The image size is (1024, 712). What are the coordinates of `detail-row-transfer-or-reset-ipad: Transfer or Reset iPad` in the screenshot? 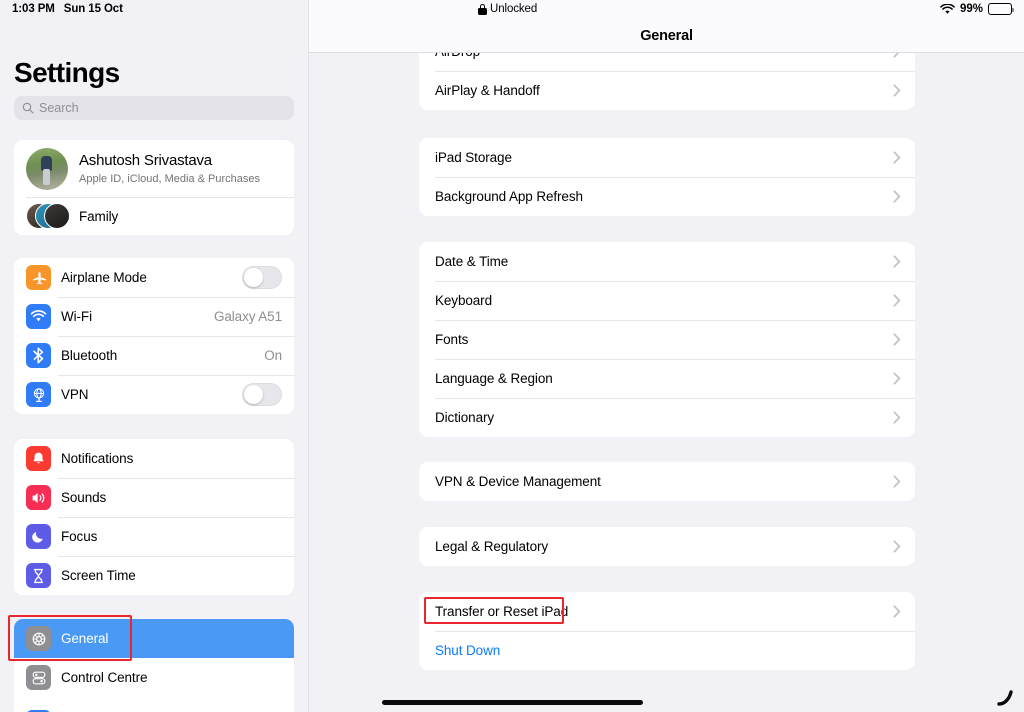 It's located at (667, 611).